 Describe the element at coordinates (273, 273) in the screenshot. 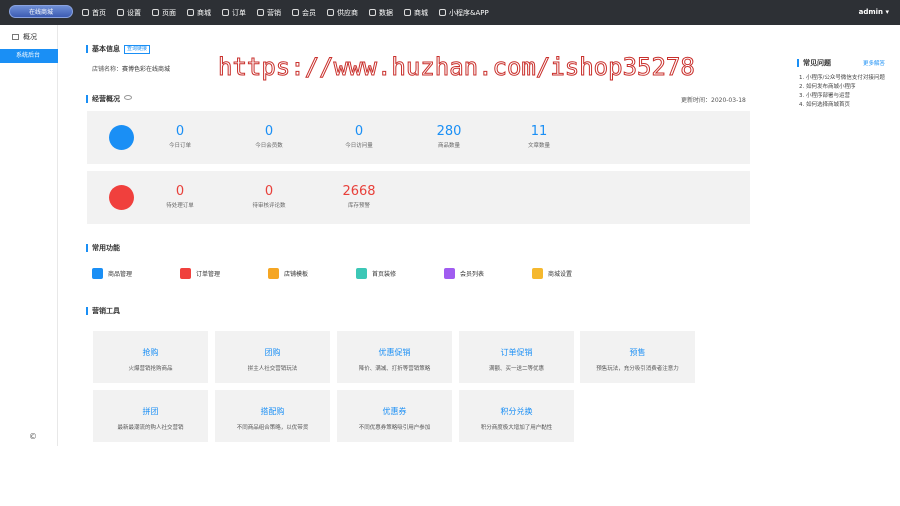

I see `template-icon` at that location.